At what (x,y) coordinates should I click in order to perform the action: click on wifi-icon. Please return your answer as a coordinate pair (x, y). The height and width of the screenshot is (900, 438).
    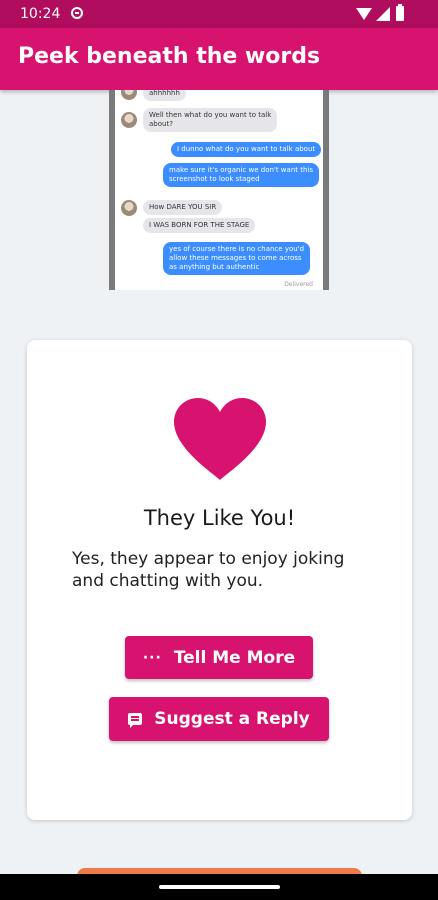
    Looking at the image, I should click on (364, 14).